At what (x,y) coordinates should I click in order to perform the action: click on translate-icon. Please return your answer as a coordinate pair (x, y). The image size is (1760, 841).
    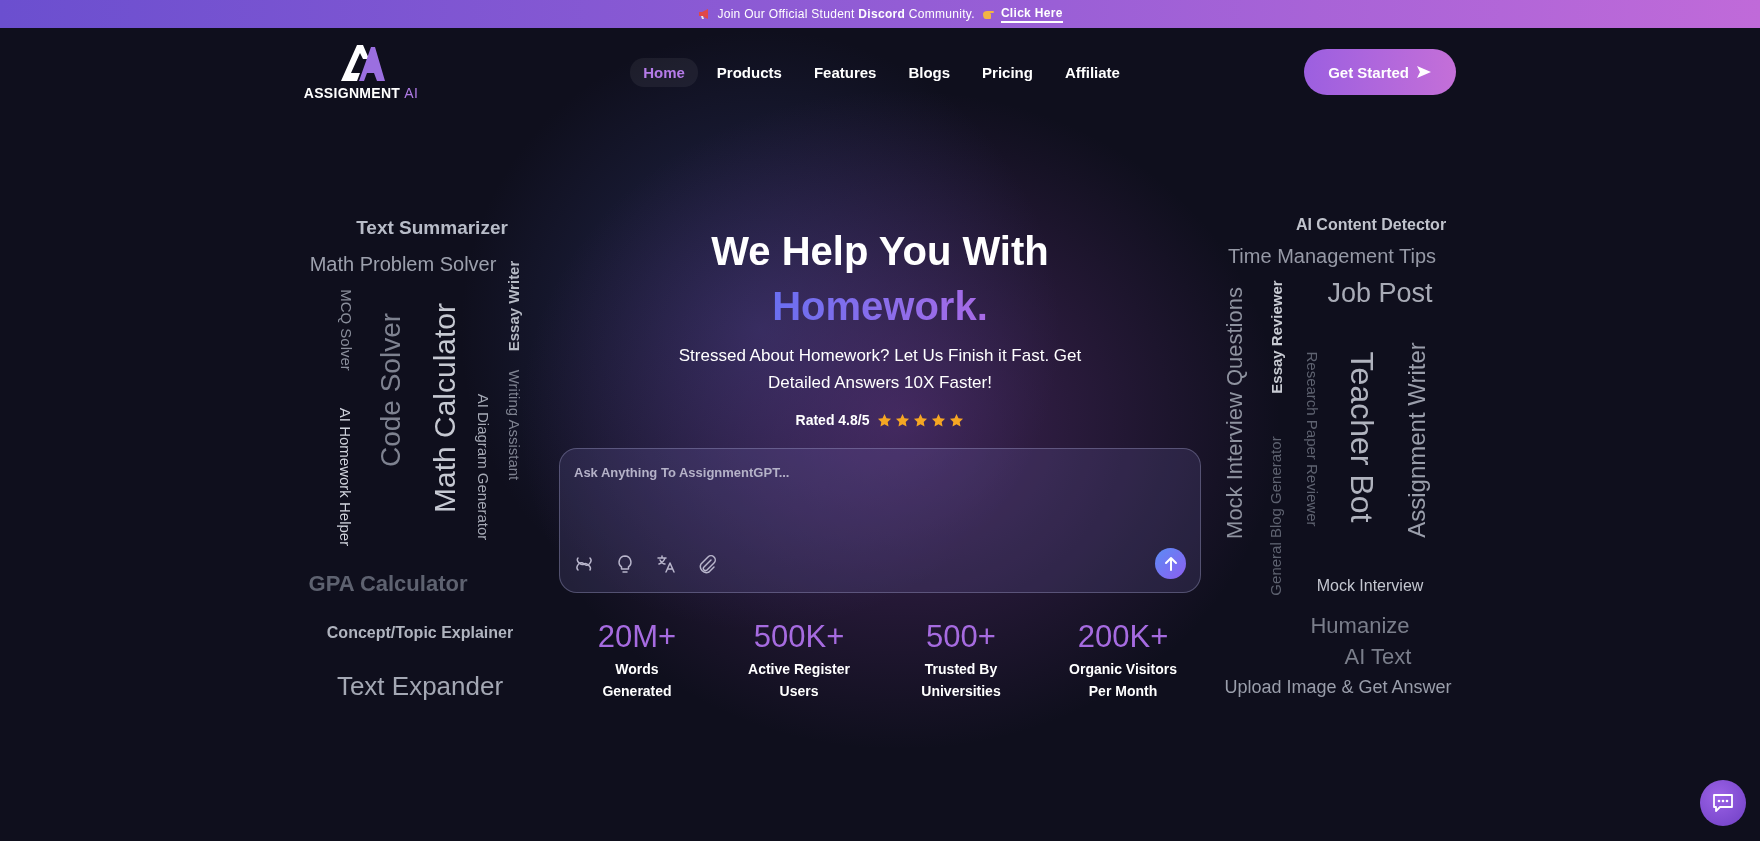
    Looking at the image, I should click on (666, 563).